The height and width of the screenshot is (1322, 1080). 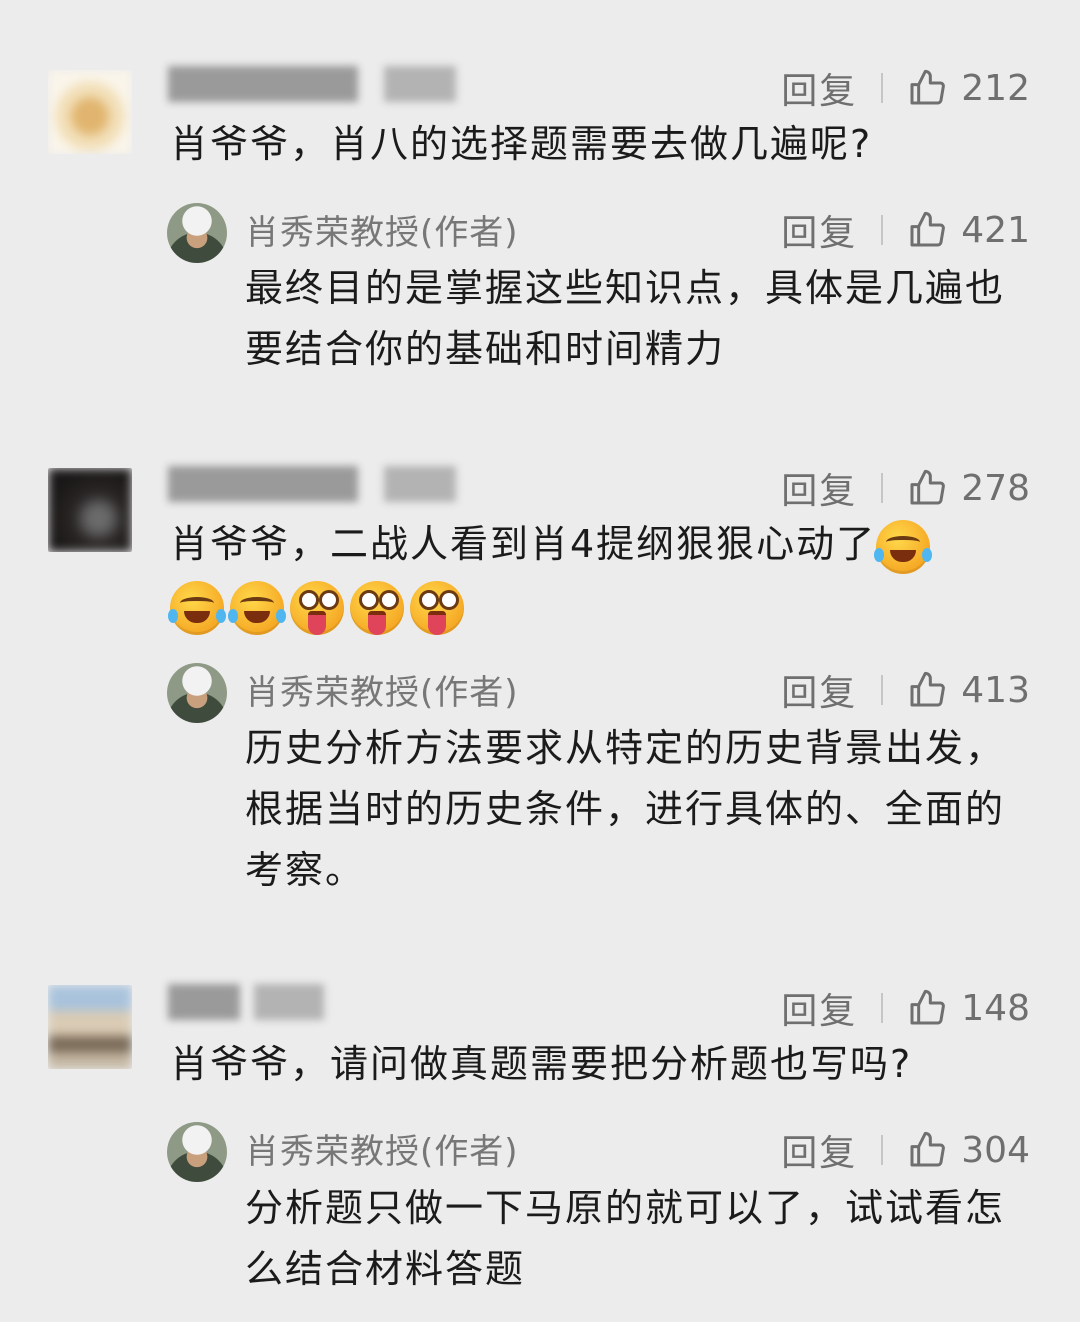 What do you see at coordinates (905, 1008) in the screenshot?
I see `comment-actions: 回复 148` at bounding box center [905, 1008].